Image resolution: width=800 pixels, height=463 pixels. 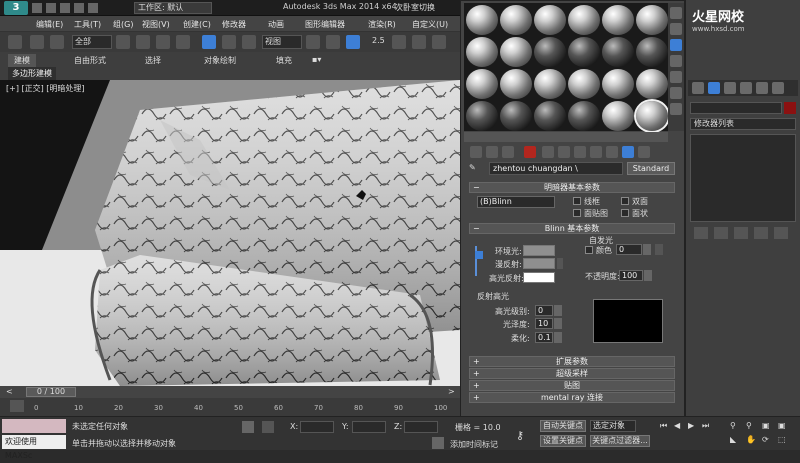 I want to click on key-icon: ⚷, so click(x=520, y=435).